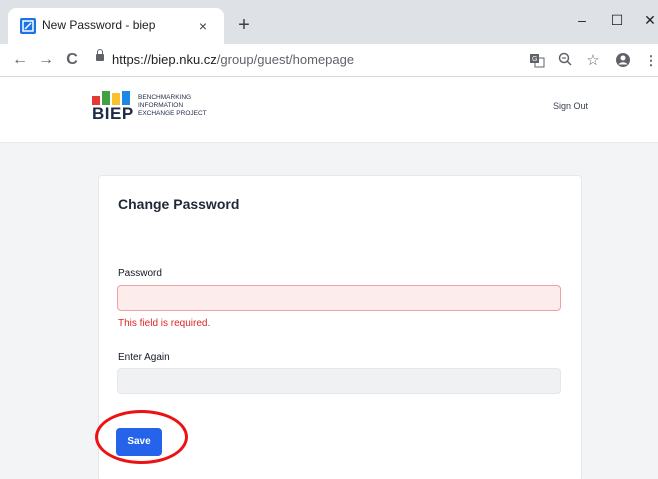  I want to click on url-path: /group/guest/homepage, so click(285, 59).